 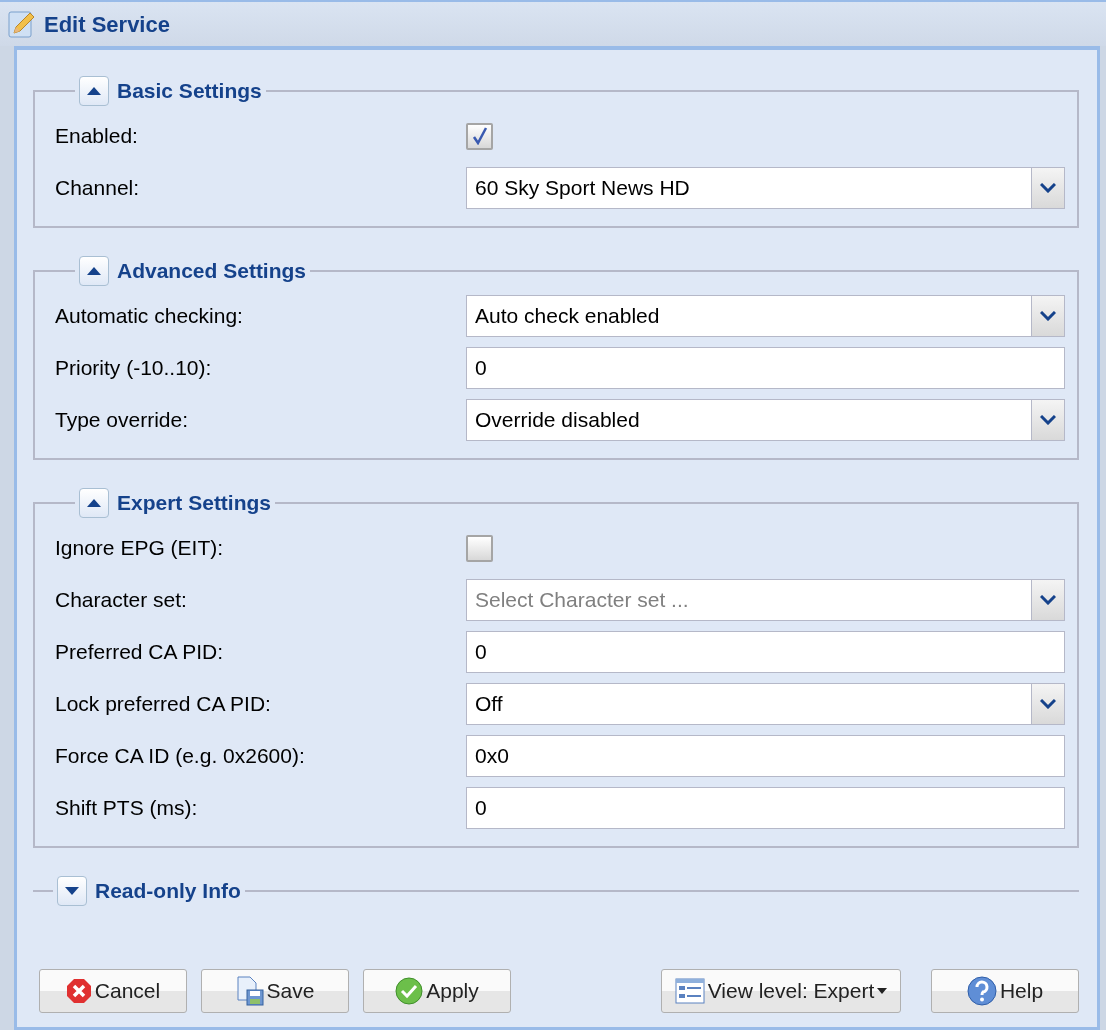 What do you see at coordinates (140, 652) in the screenshot?
I see `field-label: Preferred CA PID:` at bounding box center [140, 652].